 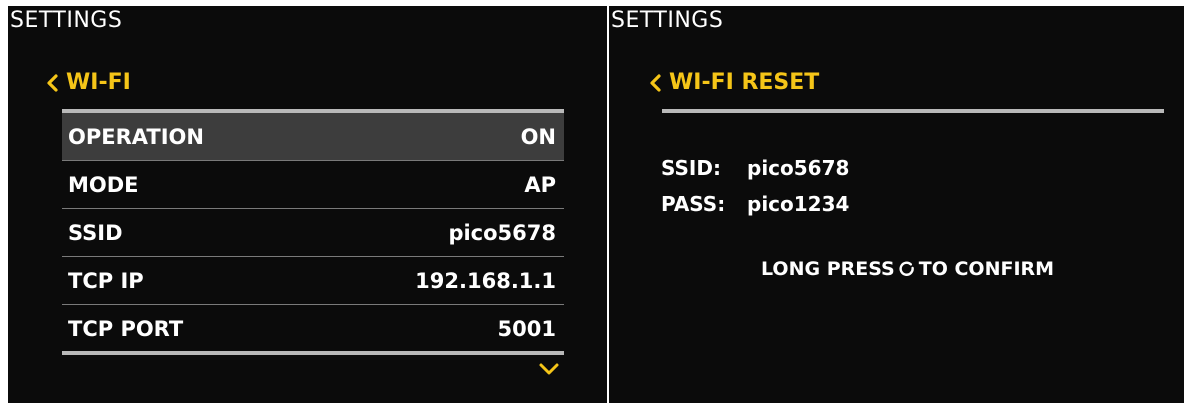 I want to click on row-label: TCP PORT, so click(x=126, y=328).